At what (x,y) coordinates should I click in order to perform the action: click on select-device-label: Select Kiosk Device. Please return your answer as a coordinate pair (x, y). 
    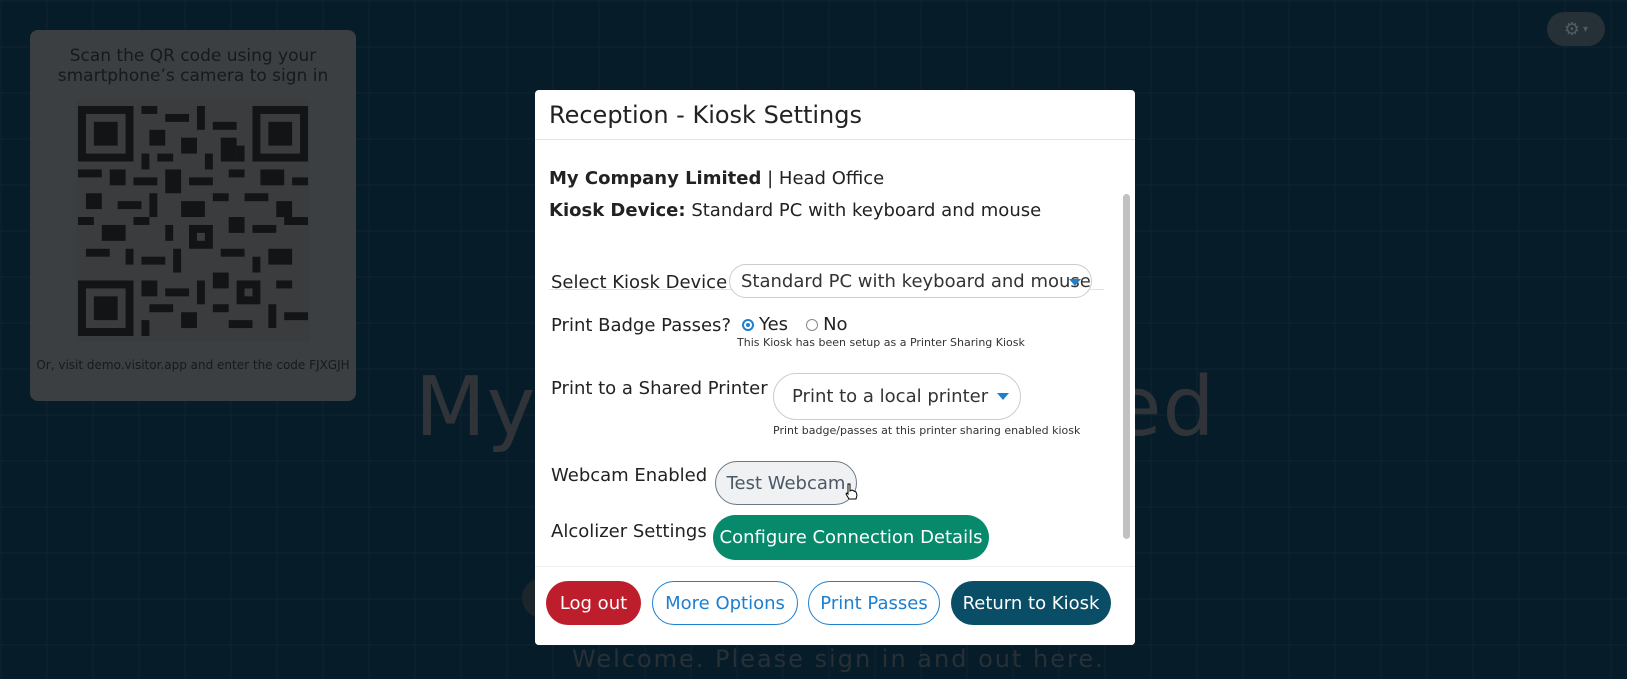
    Looking at the image, I should click on (639, 282).